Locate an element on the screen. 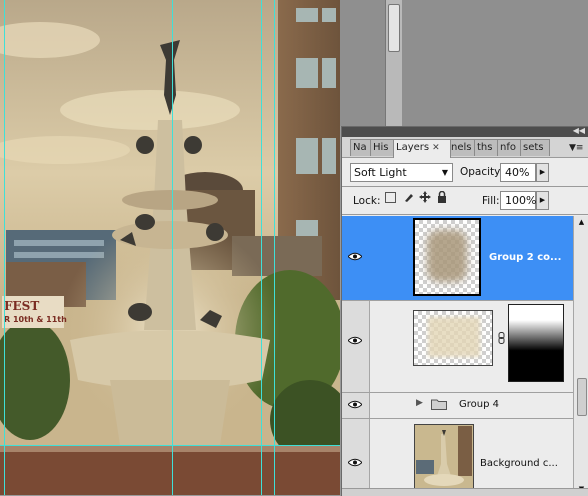  banner-title: FEST is located at coordinates (21, 306).